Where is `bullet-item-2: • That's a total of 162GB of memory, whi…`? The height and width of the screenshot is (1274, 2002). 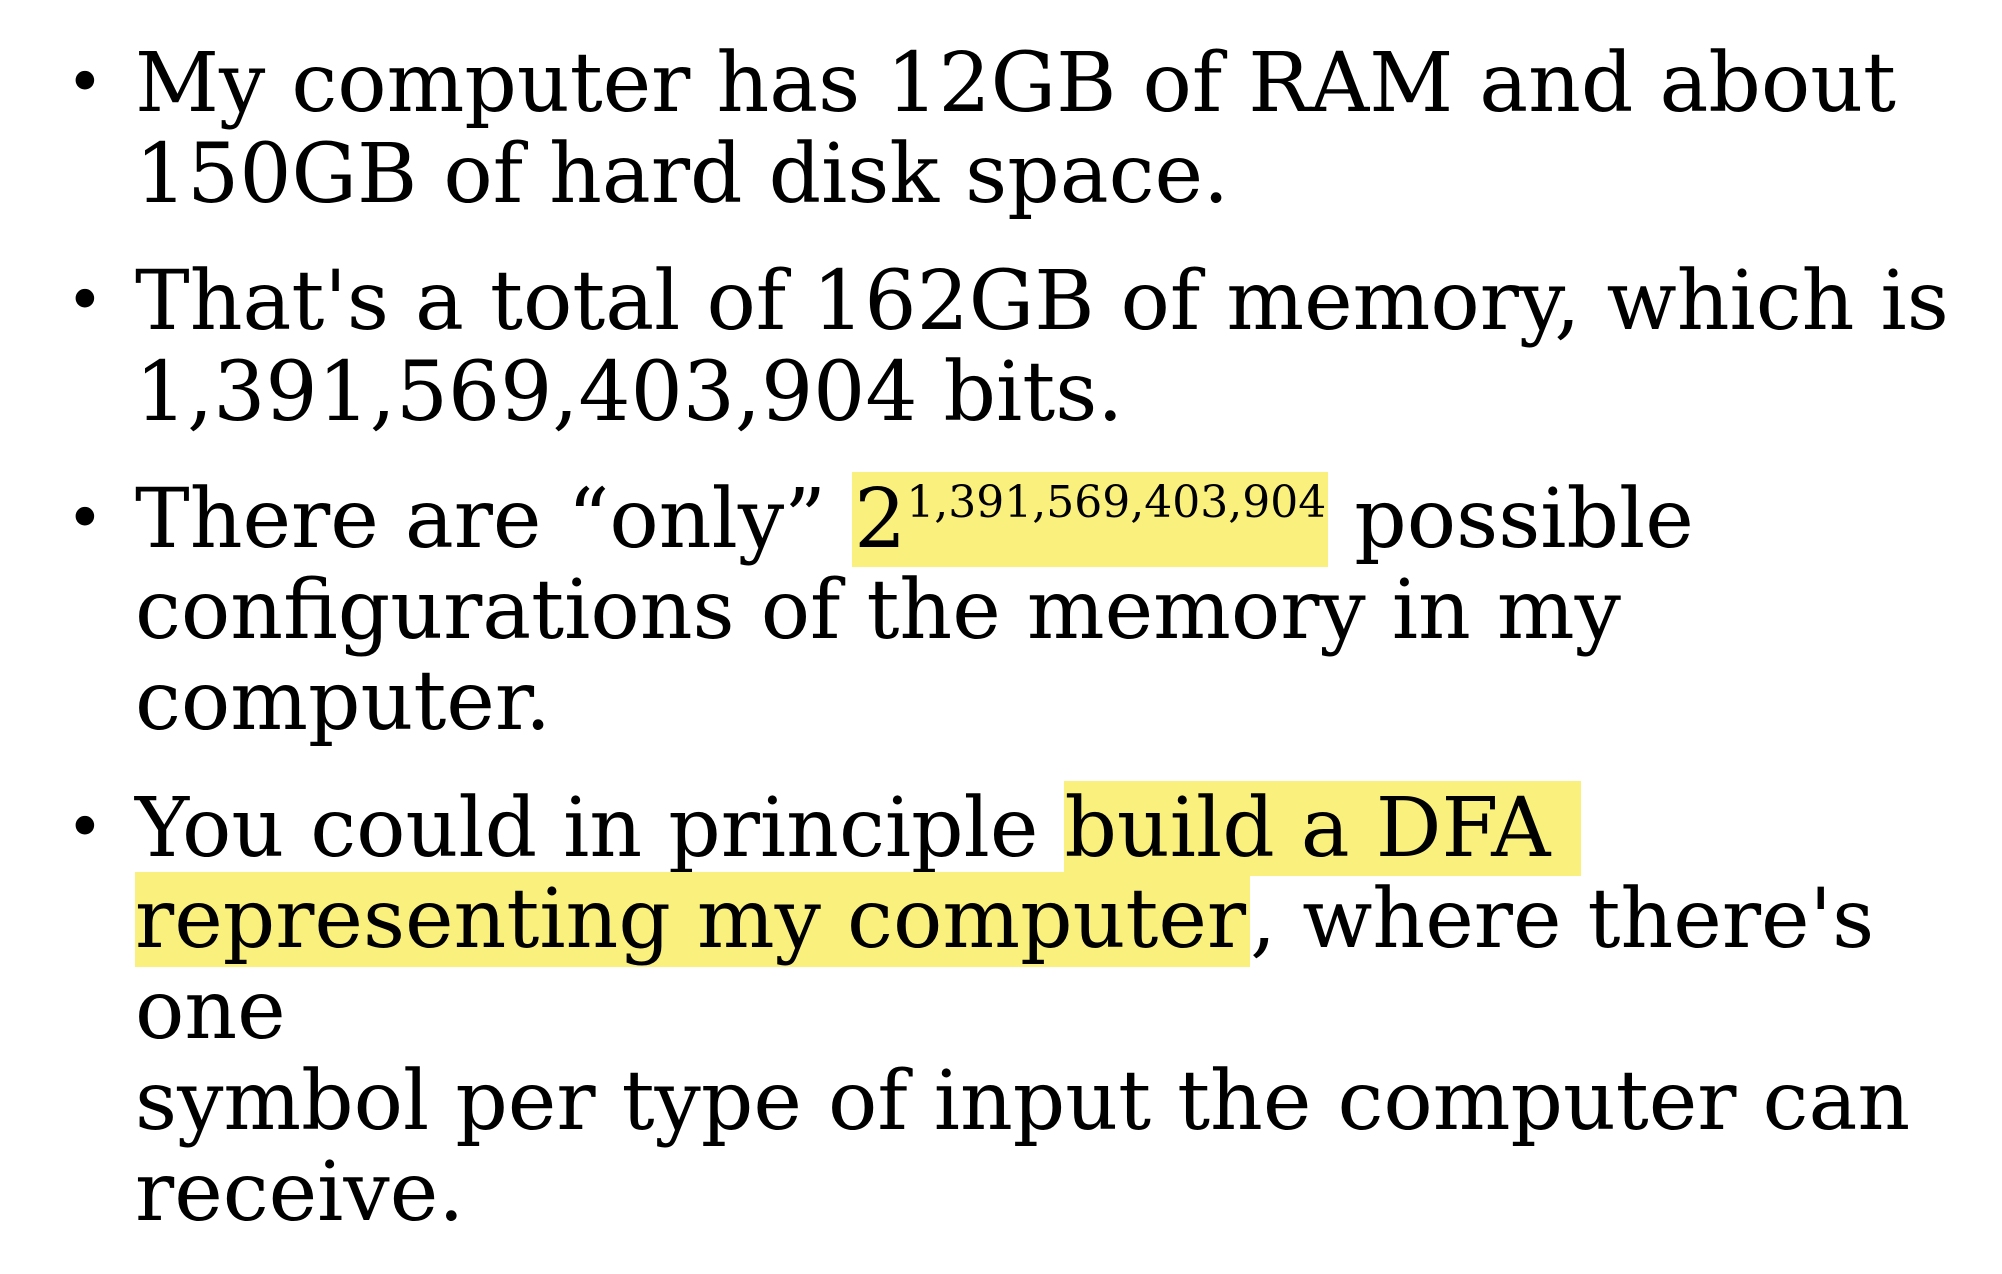 bullet-item-2: • That's a total of 162GB of memory, whi… is located at coordinates (992, 347).